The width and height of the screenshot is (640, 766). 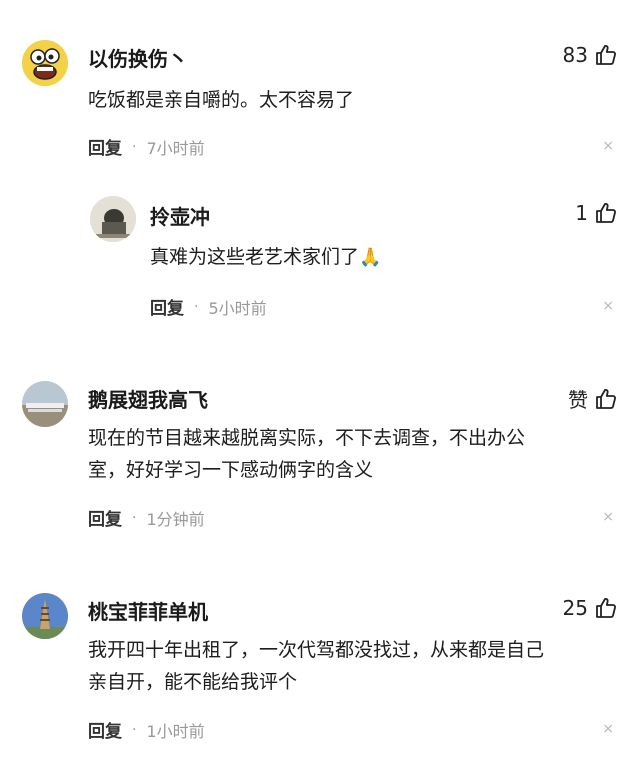 I want to click on pray-emoji-icon: 🙏, so click(x=370, y=257).